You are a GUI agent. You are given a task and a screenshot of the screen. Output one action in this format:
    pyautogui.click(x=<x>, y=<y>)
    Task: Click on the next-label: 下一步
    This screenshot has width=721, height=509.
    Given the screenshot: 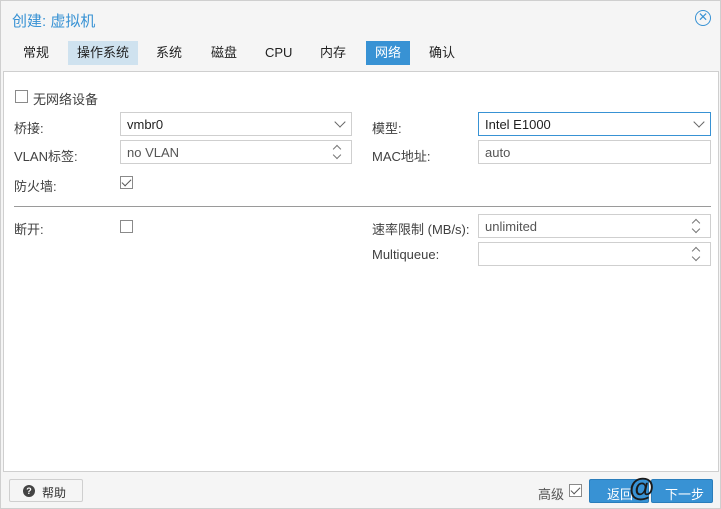 What is the action you would take?
    pyautogui.click(x=685, y=494)
    